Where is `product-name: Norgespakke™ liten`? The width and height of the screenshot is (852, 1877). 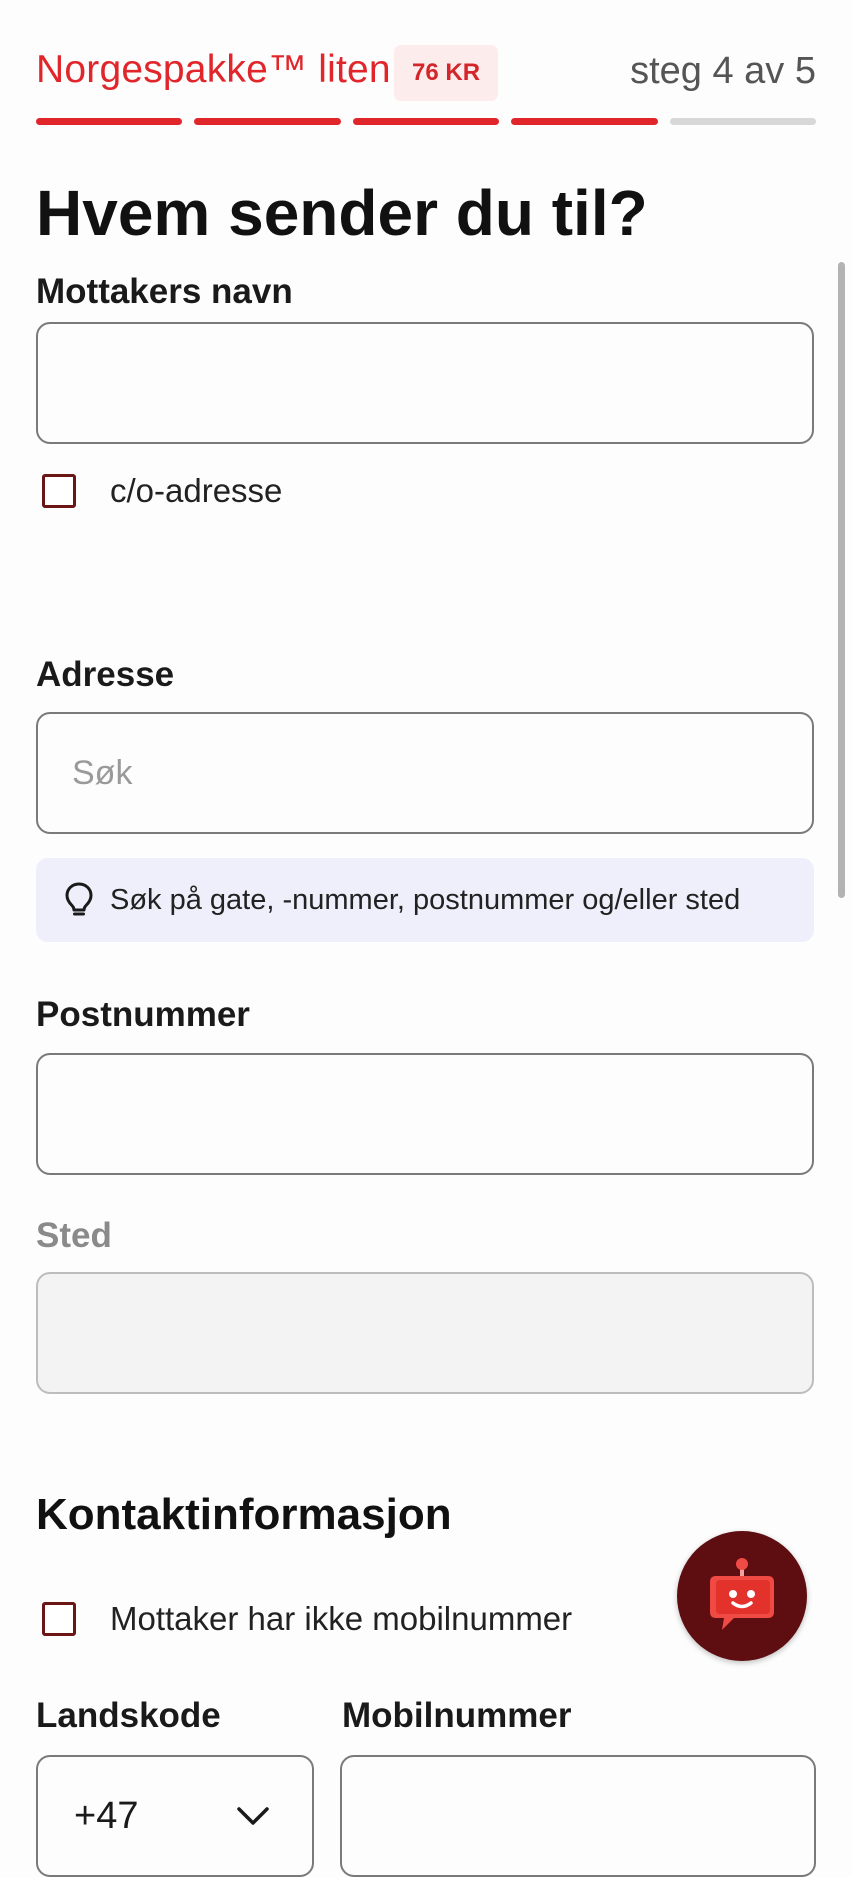
product-name: Norgespakke™ liten is located at coordinates (213, 69).